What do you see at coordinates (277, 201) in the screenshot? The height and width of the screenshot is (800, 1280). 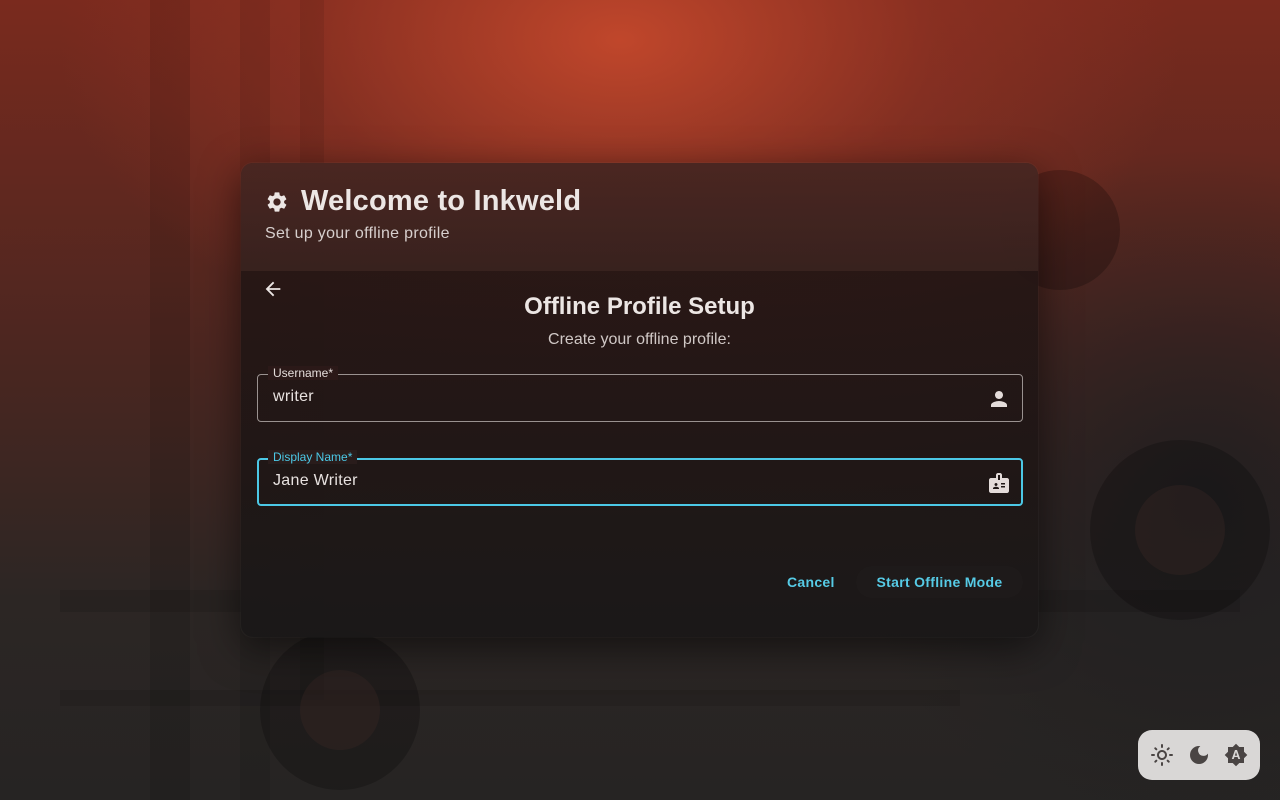 I see `gear-icon` at bounding box center [277, 201].